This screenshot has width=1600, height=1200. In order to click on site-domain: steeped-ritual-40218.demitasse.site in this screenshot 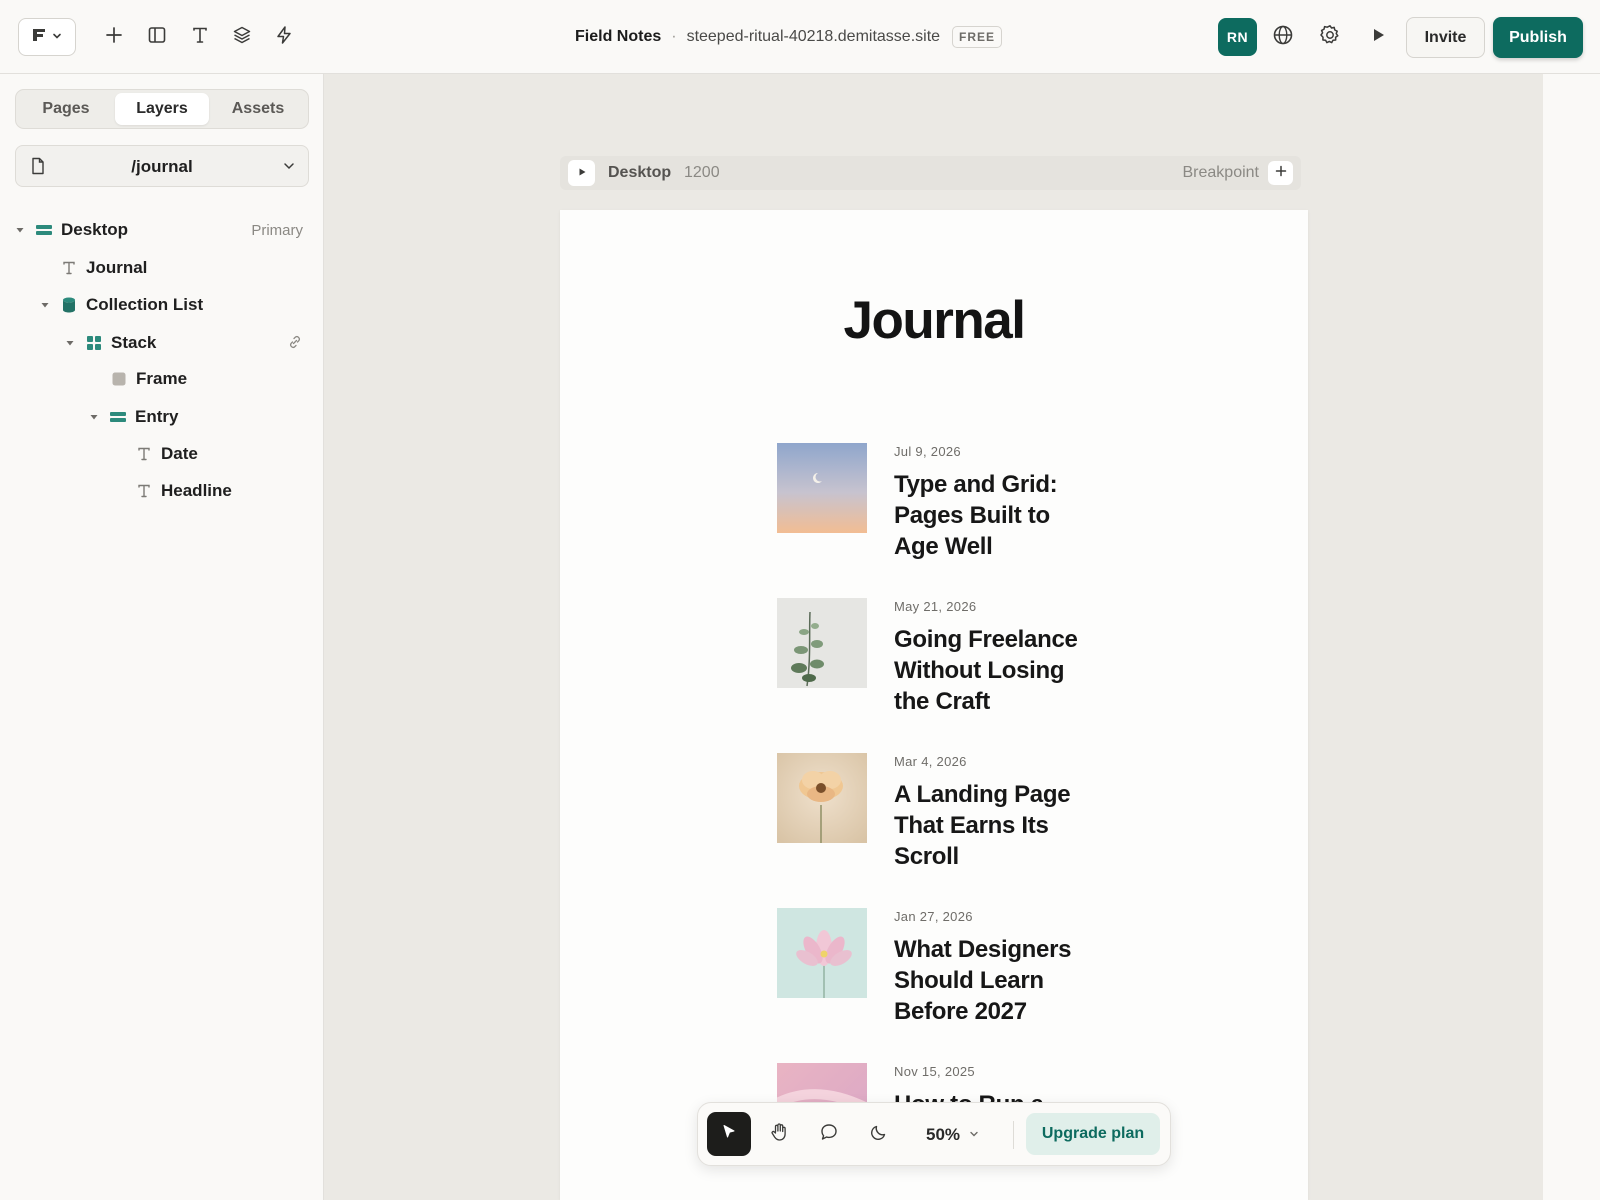, I will do `click(813, 37)`.